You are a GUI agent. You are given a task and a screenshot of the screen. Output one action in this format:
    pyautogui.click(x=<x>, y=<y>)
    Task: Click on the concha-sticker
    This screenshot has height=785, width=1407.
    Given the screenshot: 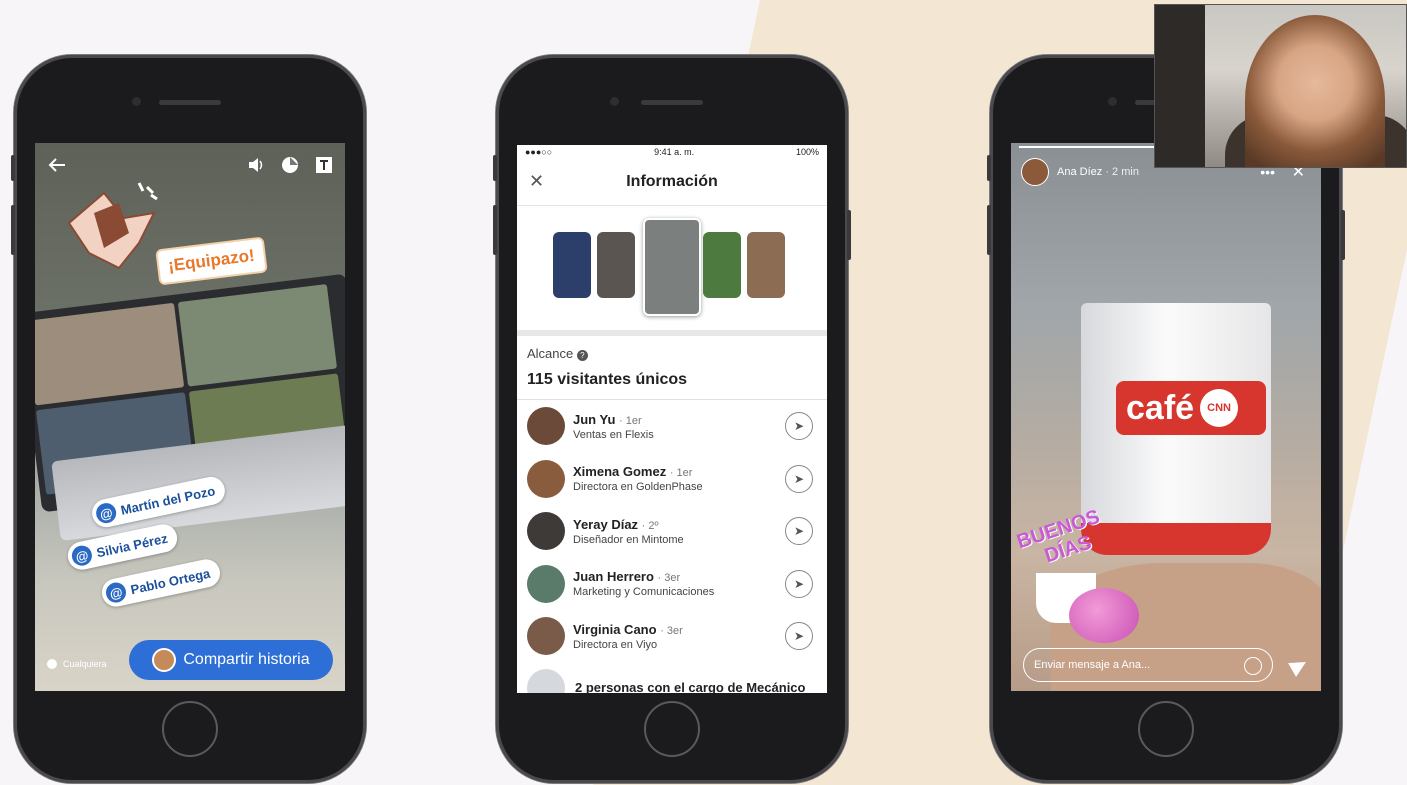 What is the action you would take?
    pyautogui.click(x=1104, y=615)
    